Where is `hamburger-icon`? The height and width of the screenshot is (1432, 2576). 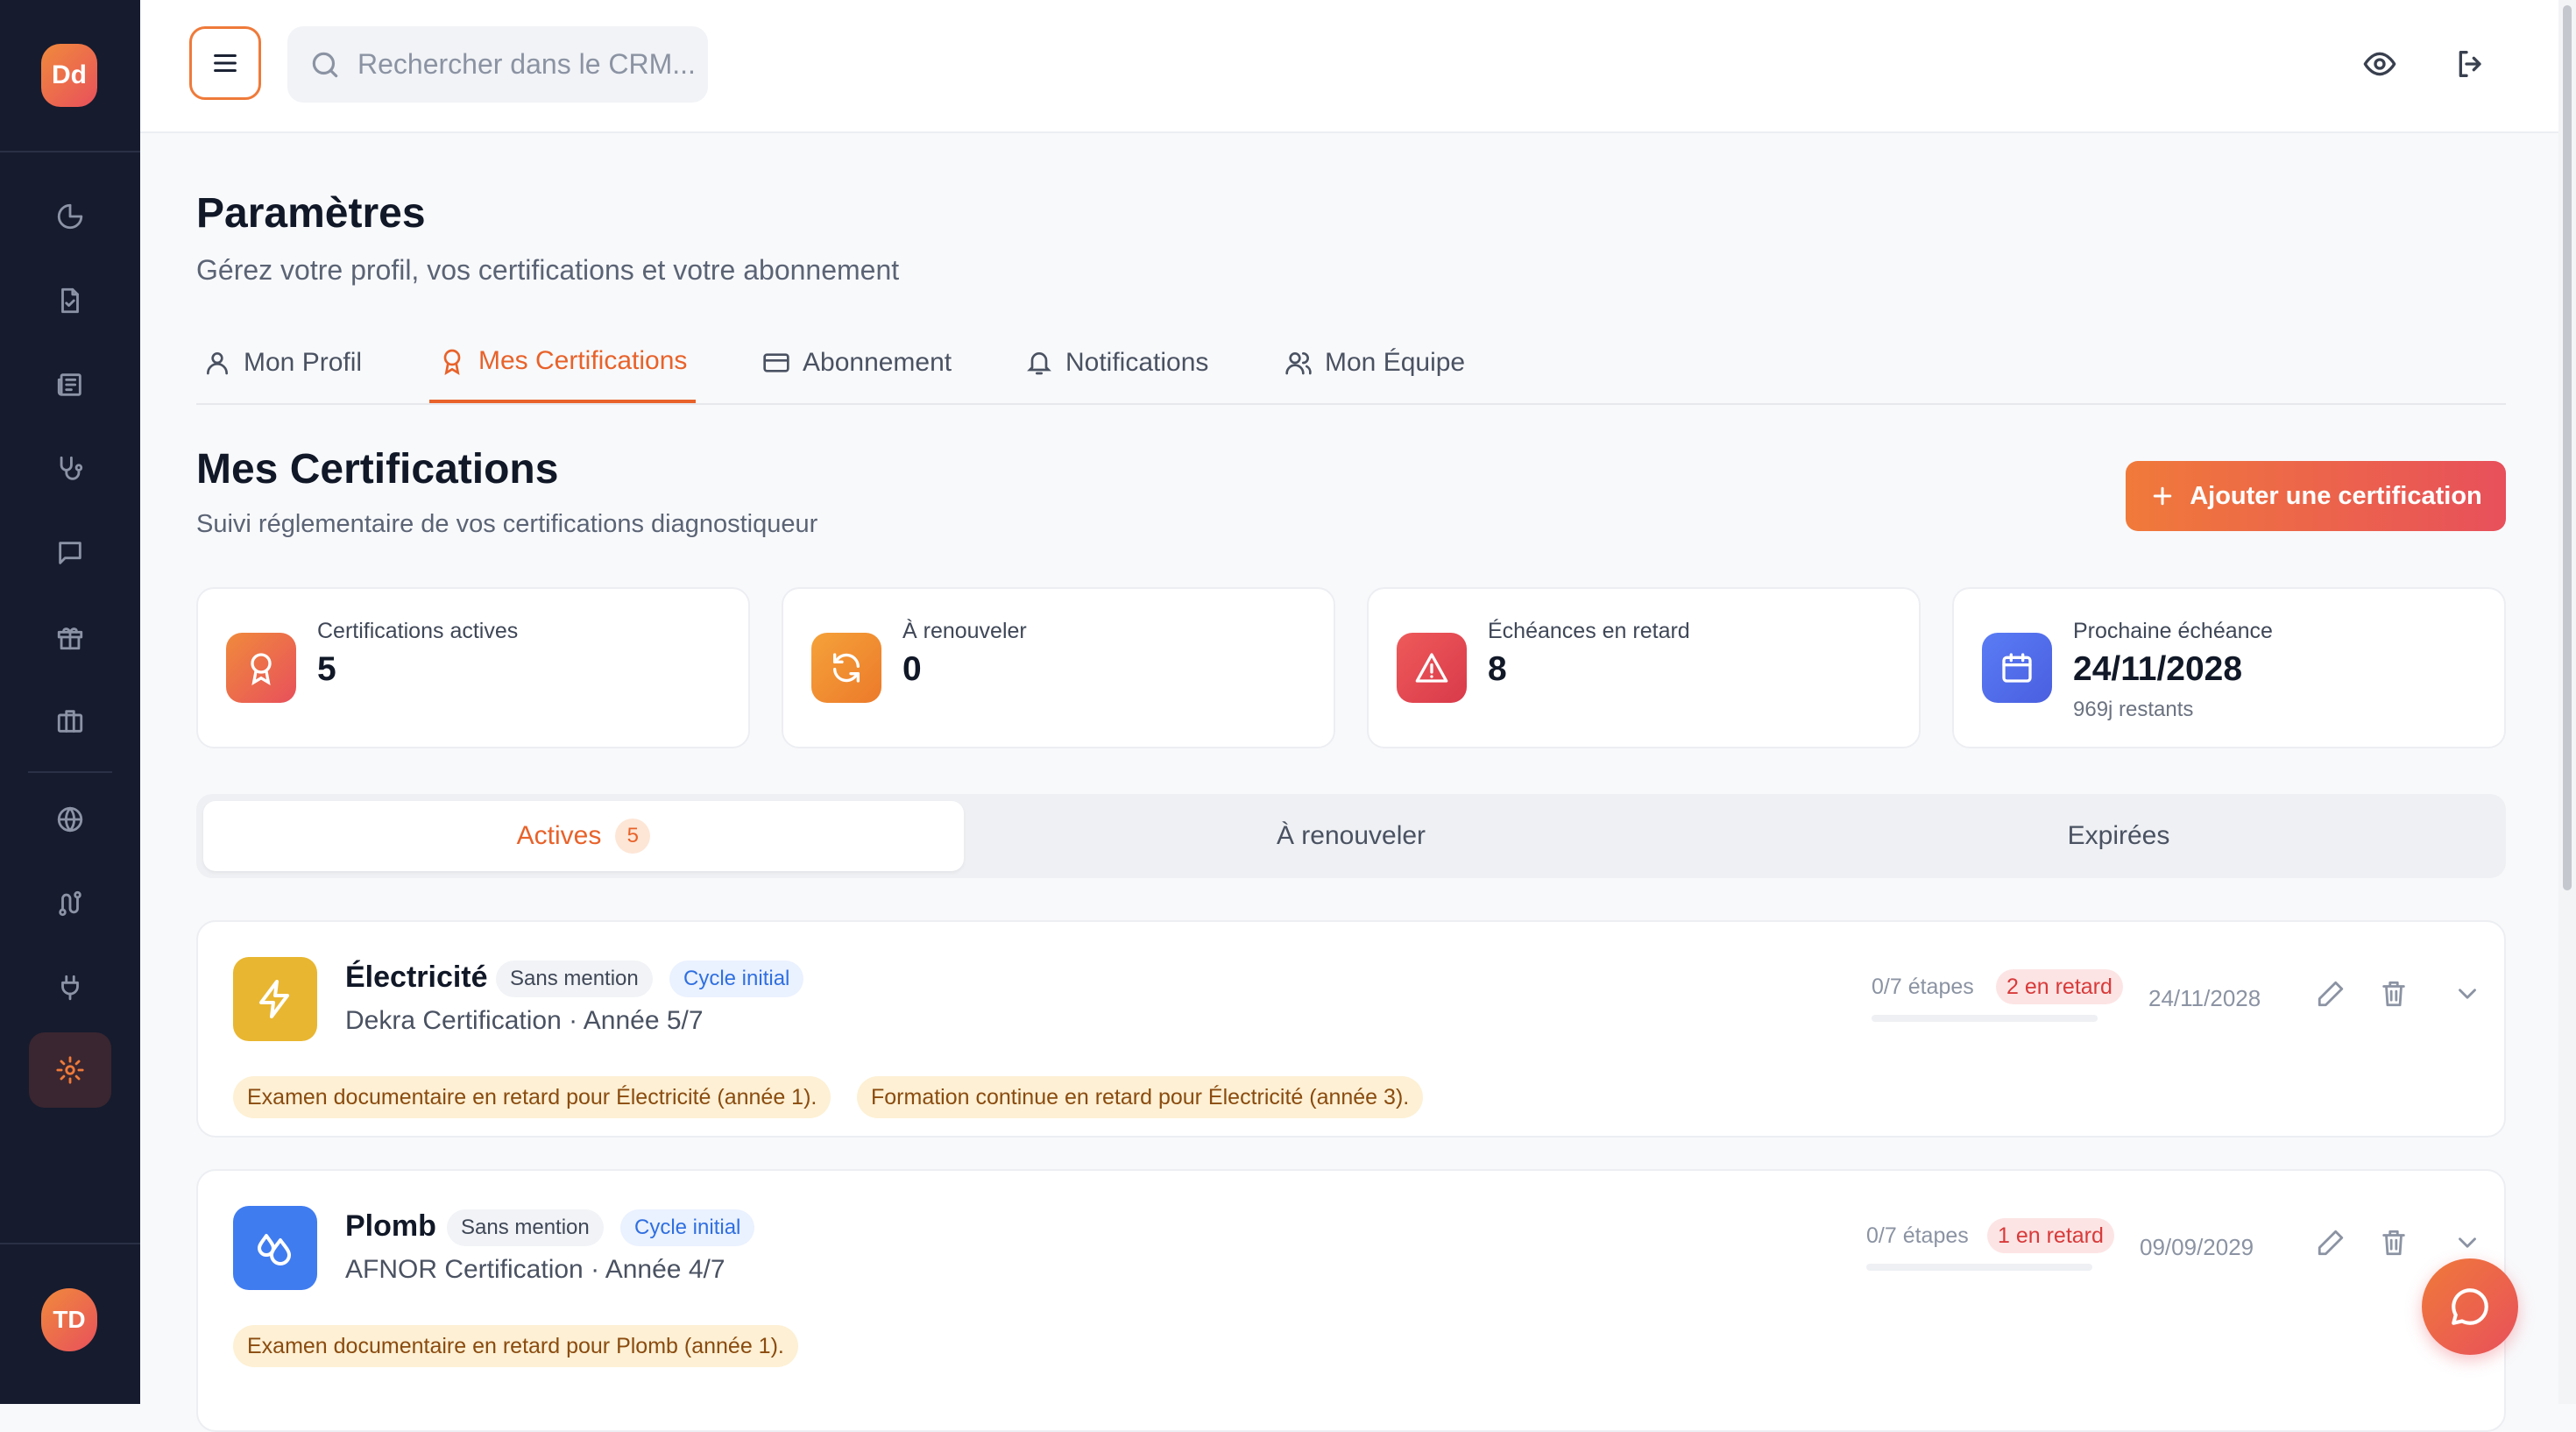 hamburger-icon is located at coordinates (225, 63).